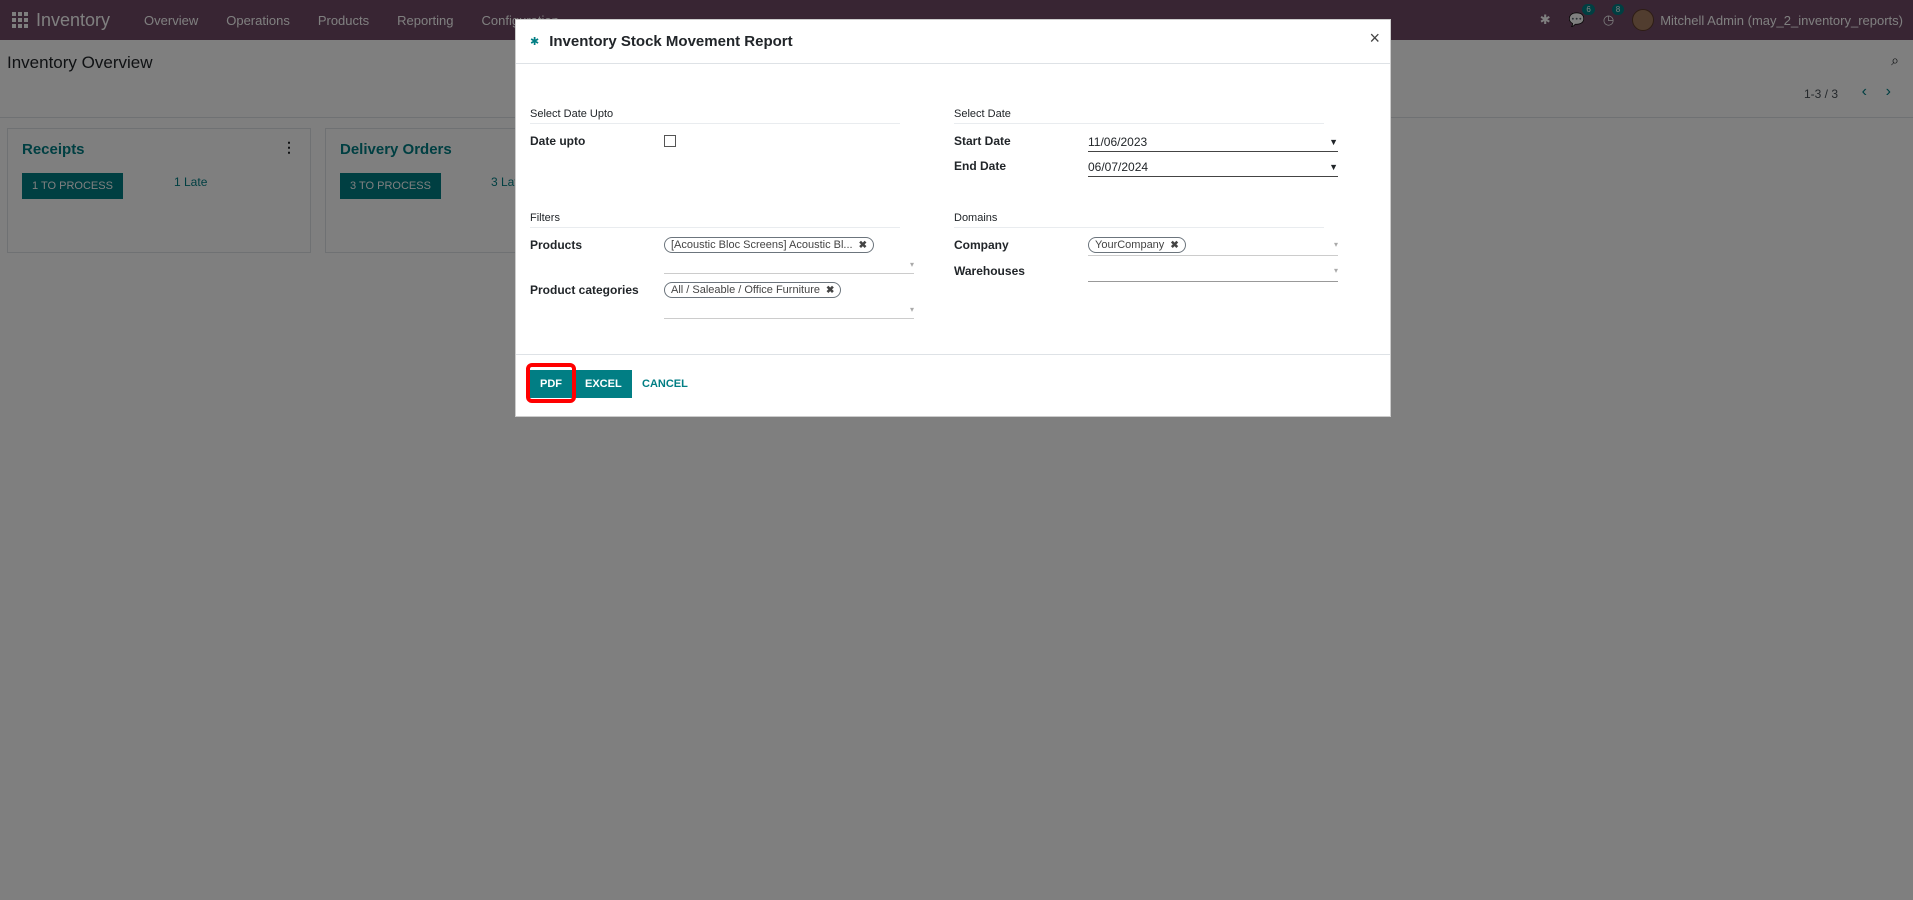 The width and height of the screenshot is (1913, 900). What do you see at coordinates (551, 383) in the screenshot?
I see `pdf-highlight-box` at bounding box center [551, 383].